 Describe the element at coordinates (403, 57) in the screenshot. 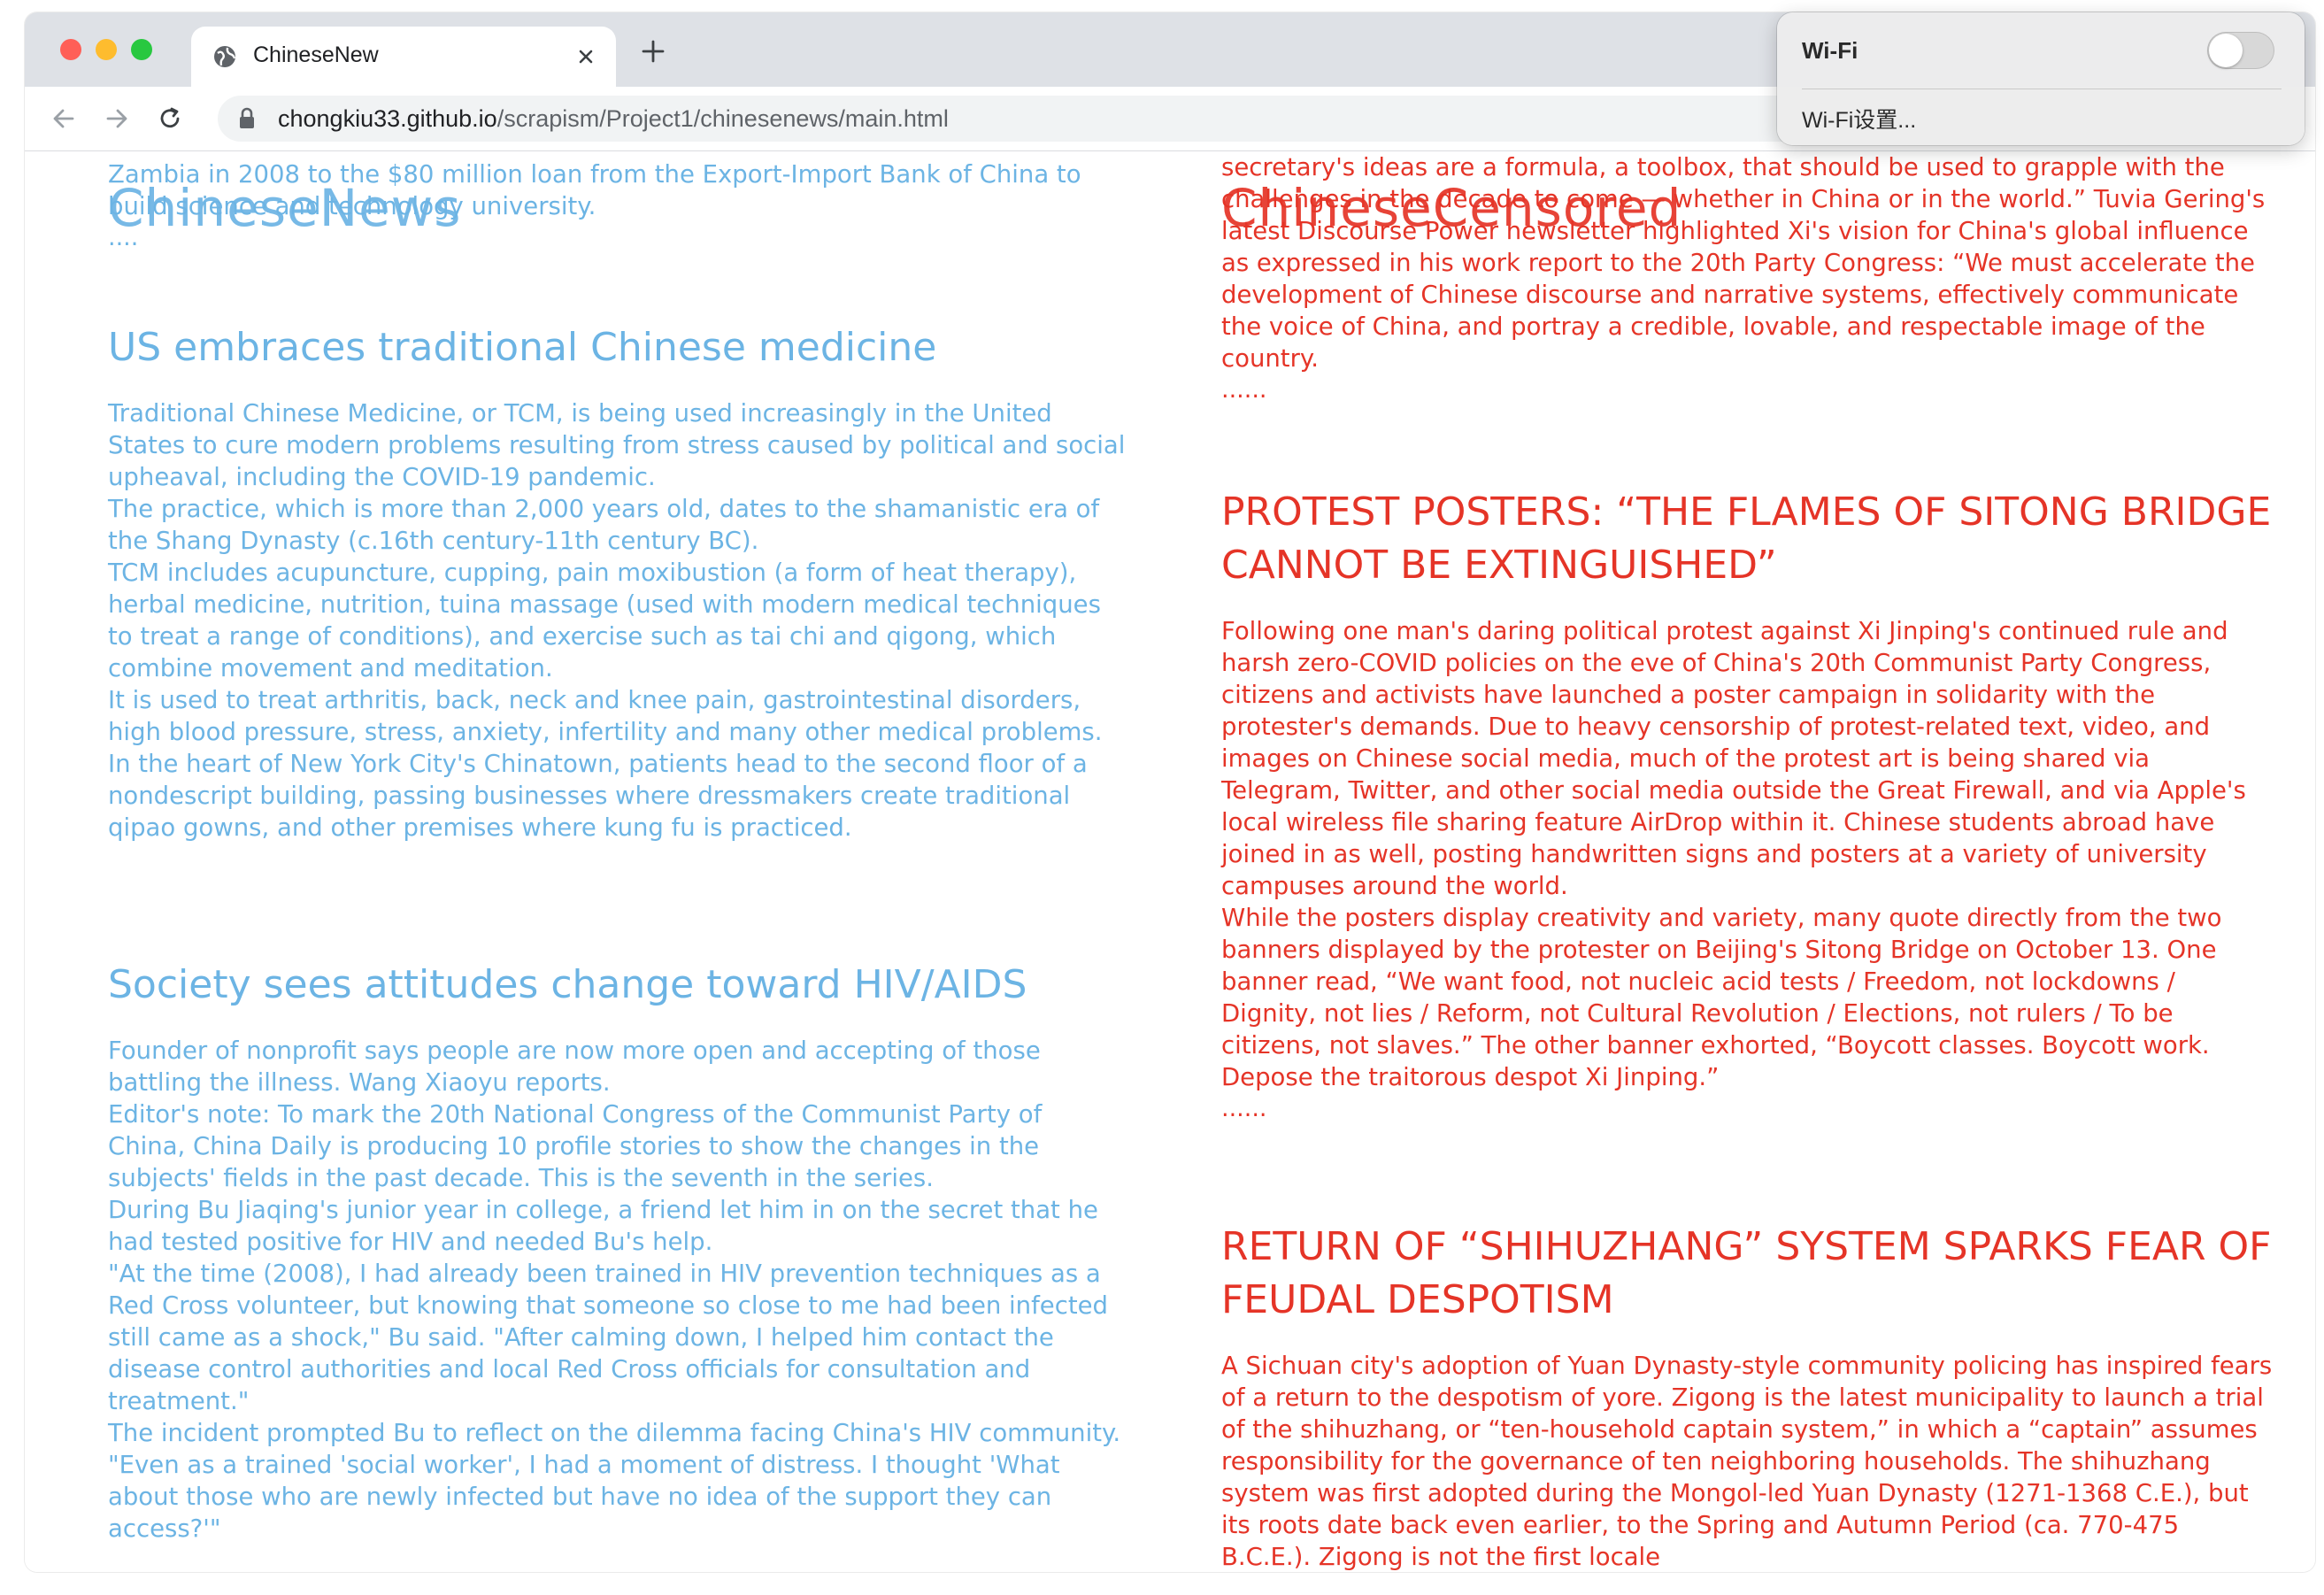

I see `browser-tab: ChineseNew` at that location.